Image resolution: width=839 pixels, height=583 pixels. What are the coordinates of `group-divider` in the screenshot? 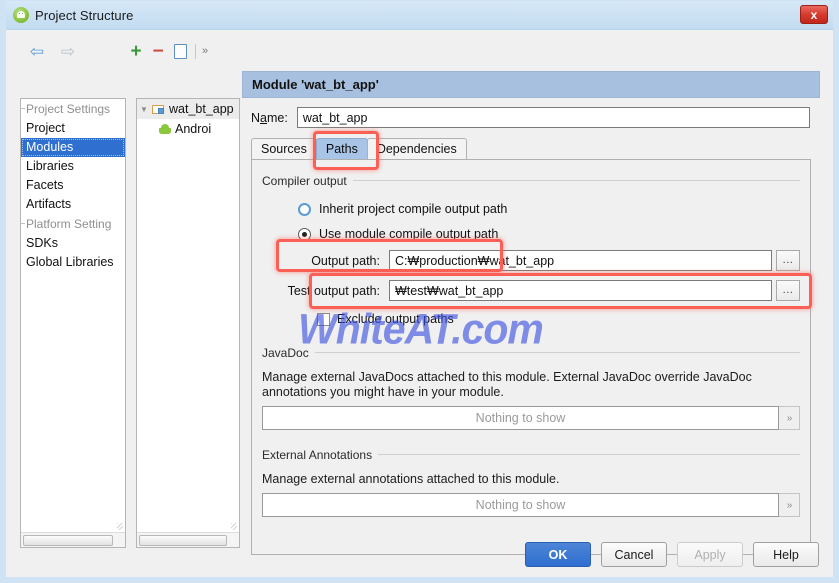 It's located at (531, 352).